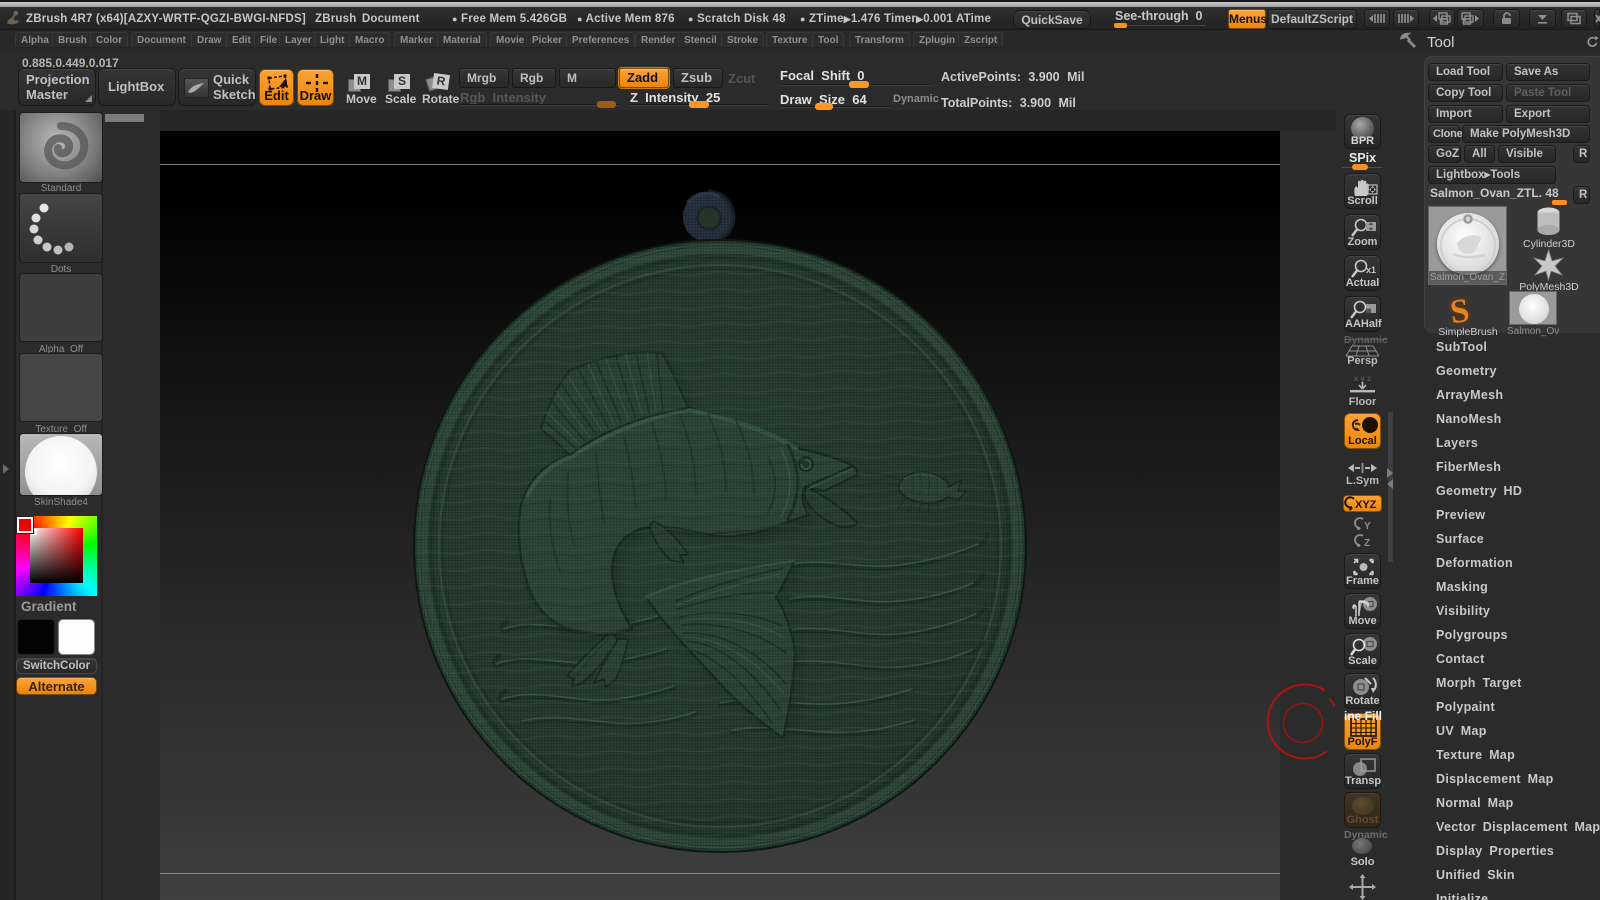  Describe the element at coordinates (1367, 542) in the screenshot. I see `svg-text: Z` at that location.